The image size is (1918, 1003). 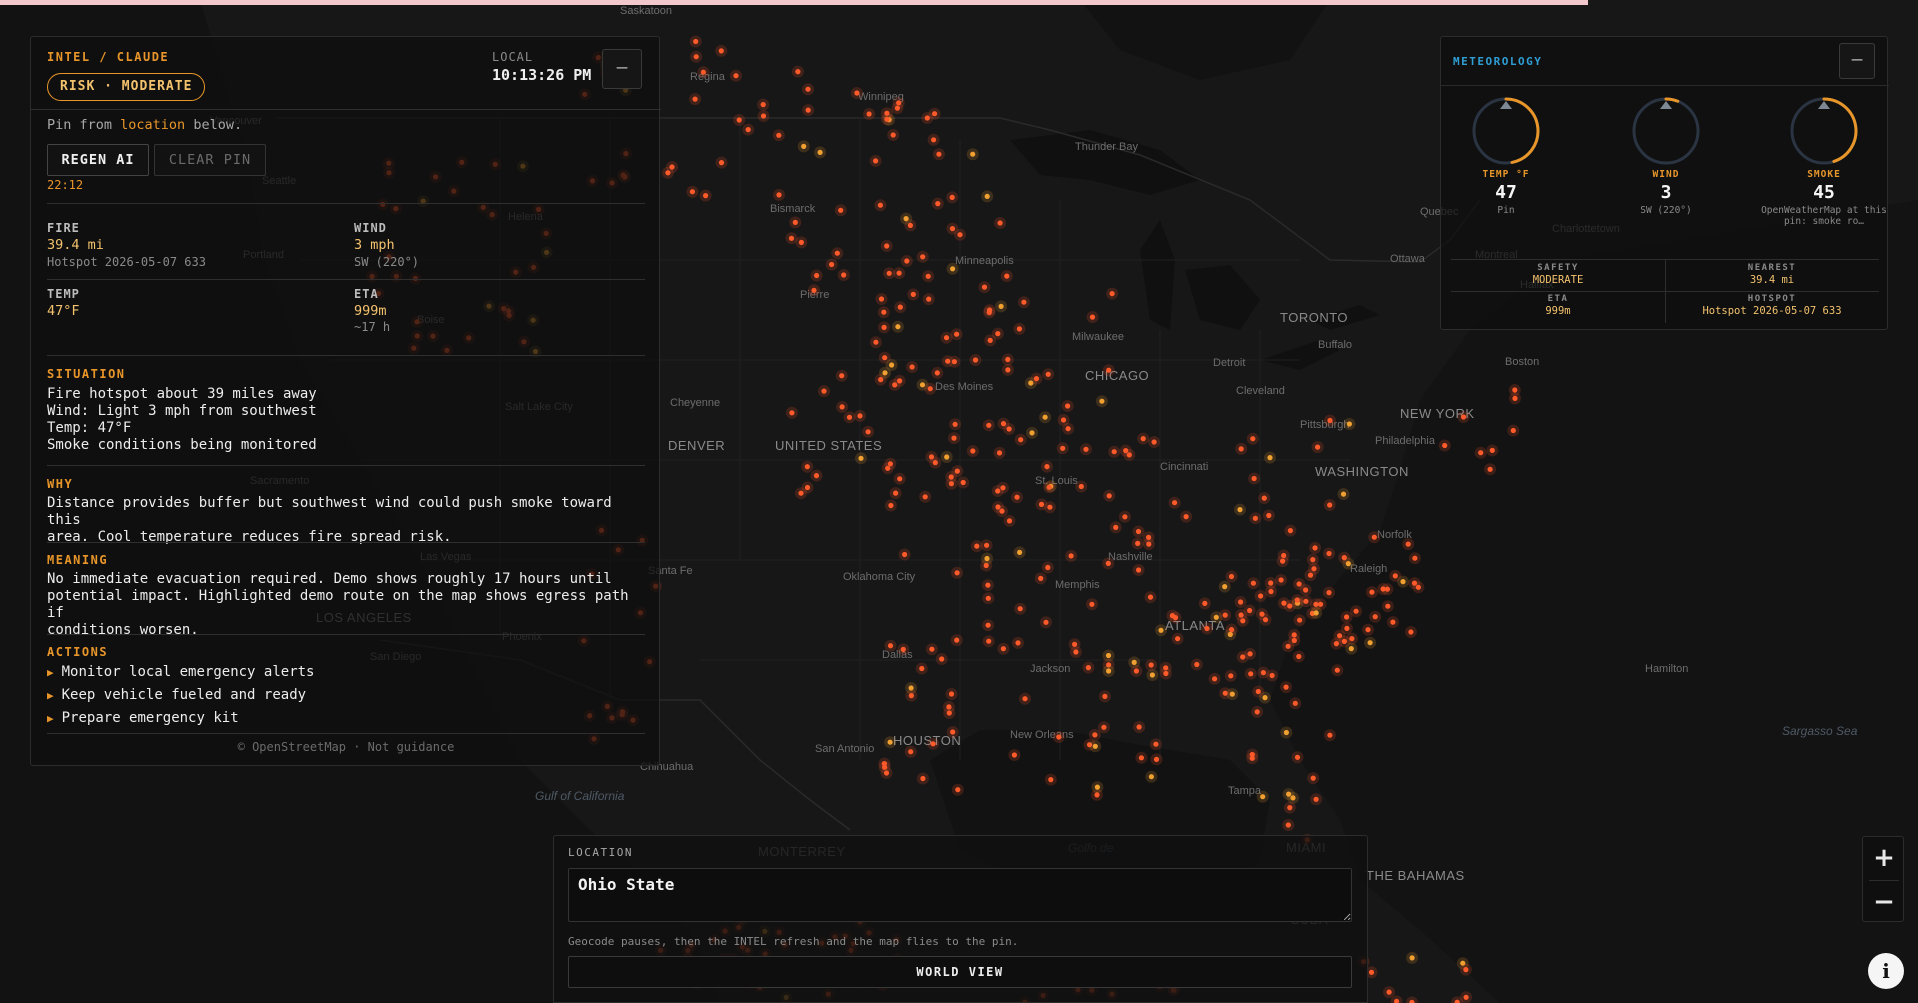 I want to click on pin-hint-link: location, so click(x=152, y=125).